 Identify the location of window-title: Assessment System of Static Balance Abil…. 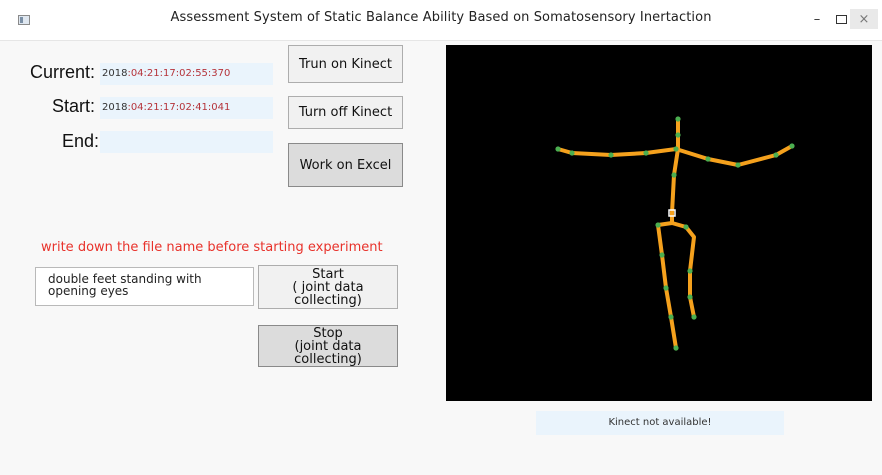
(441, 17).